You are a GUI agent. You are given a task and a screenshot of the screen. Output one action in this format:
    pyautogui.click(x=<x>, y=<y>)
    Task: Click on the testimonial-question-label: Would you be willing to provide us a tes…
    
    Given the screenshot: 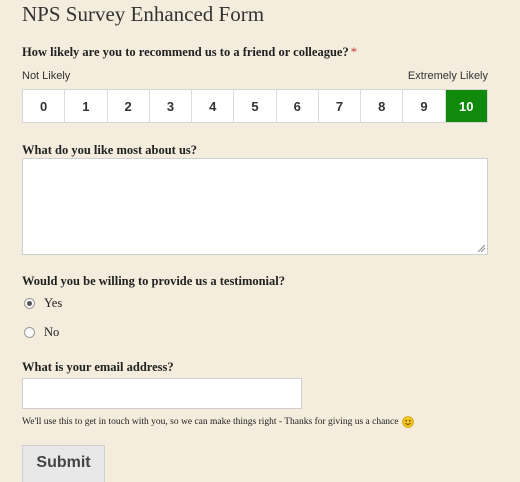 What is the action you would take?
    pyautogui.click(x=154, y=281)
    